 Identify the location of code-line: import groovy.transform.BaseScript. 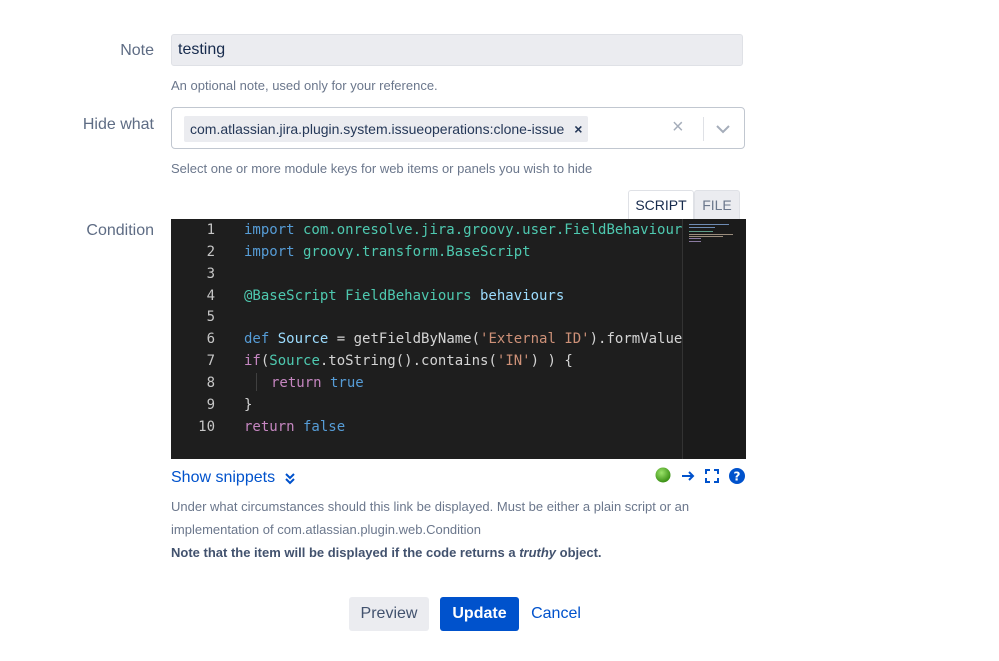
(387, 252).